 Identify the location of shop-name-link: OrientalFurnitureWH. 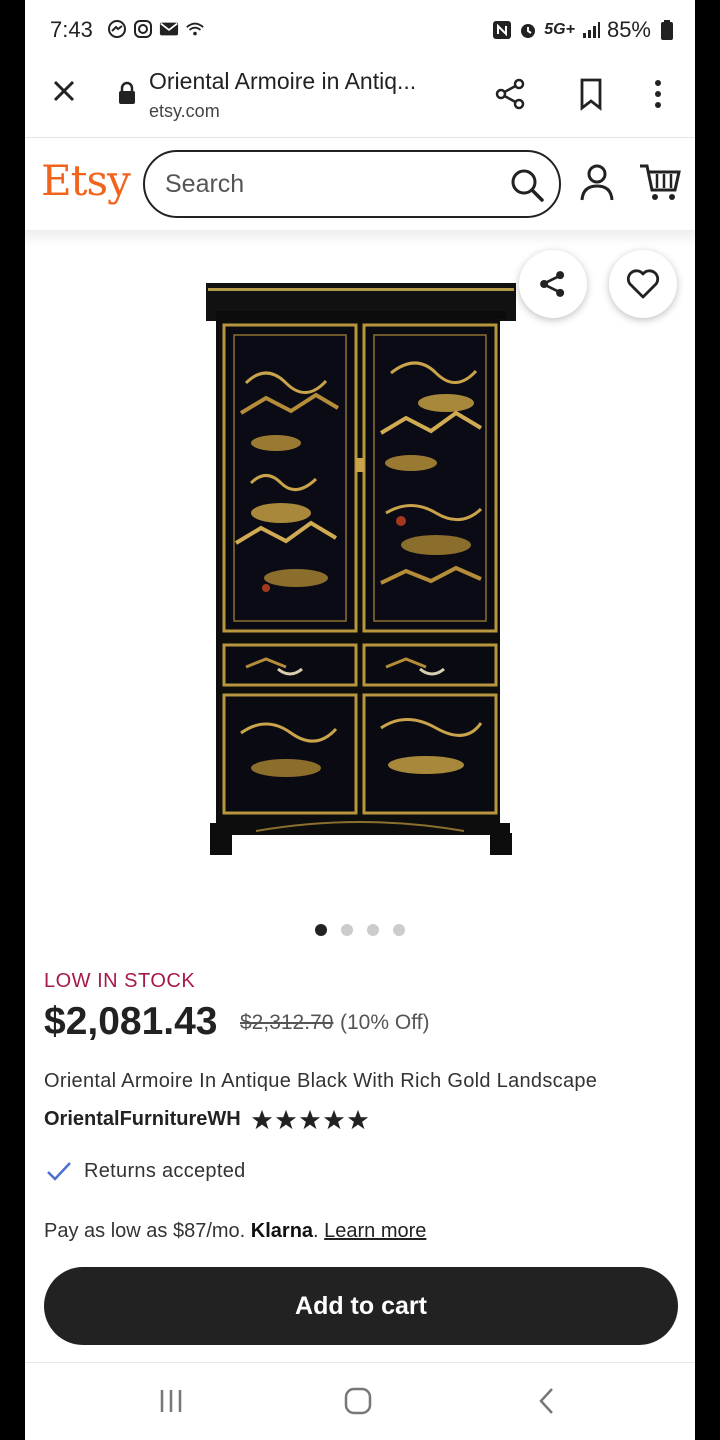
(142, 1119).